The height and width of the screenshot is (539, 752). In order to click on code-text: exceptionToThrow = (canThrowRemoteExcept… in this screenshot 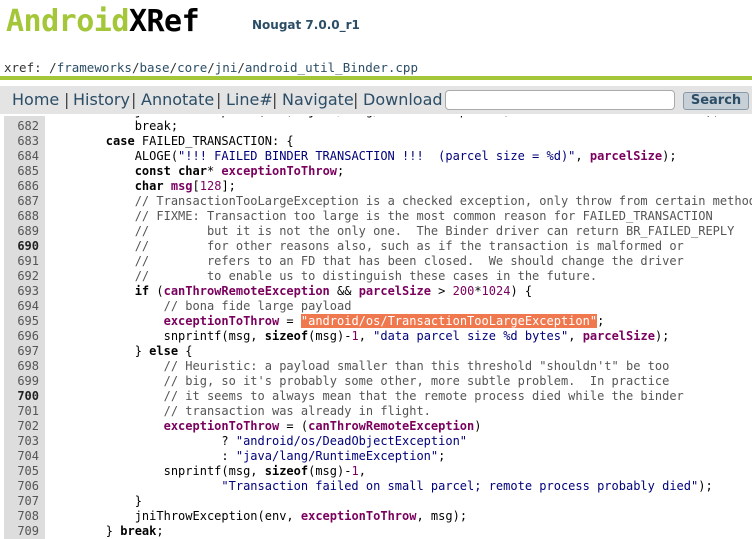, I will do `click(265, 426)`.